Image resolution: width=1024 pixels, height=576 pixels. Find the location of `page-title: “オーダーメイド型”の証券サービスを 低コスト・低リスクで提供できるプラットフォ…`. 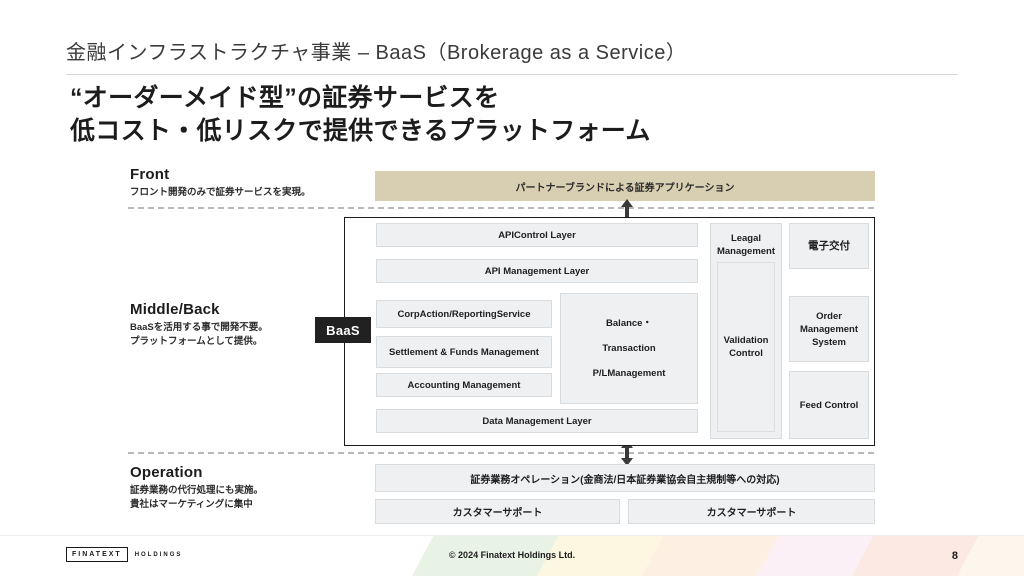

page-title: “オーダーメイド型”の証券サービスを 低コスト・低リスクで提供できるプラットフォ… is located at coordinates (360, 115).